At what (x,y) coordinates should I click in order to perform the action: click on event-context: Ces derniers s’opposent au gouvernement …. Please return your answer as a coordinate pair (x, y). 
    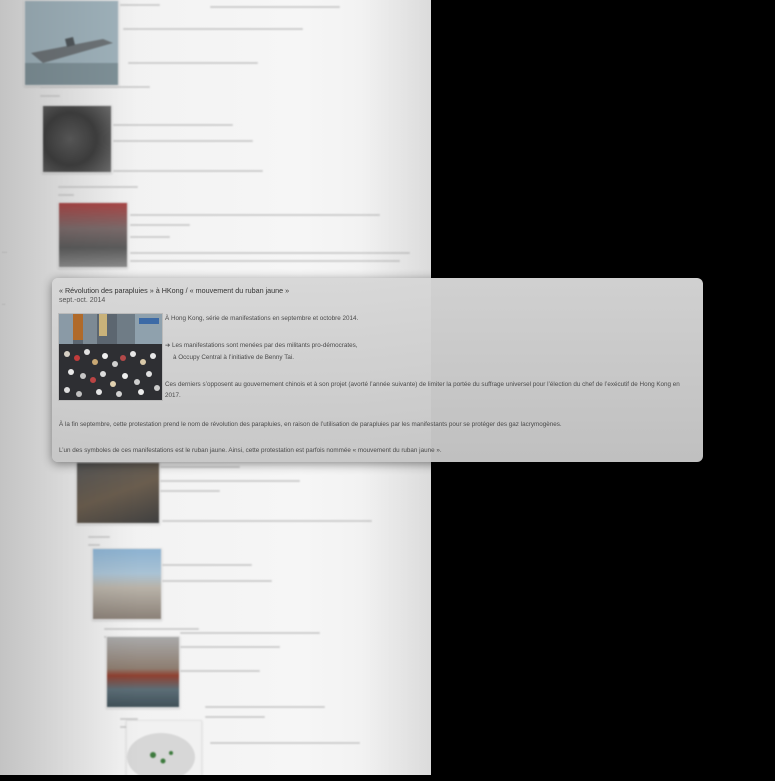
    Looking at the image, I should click on (422, 390).